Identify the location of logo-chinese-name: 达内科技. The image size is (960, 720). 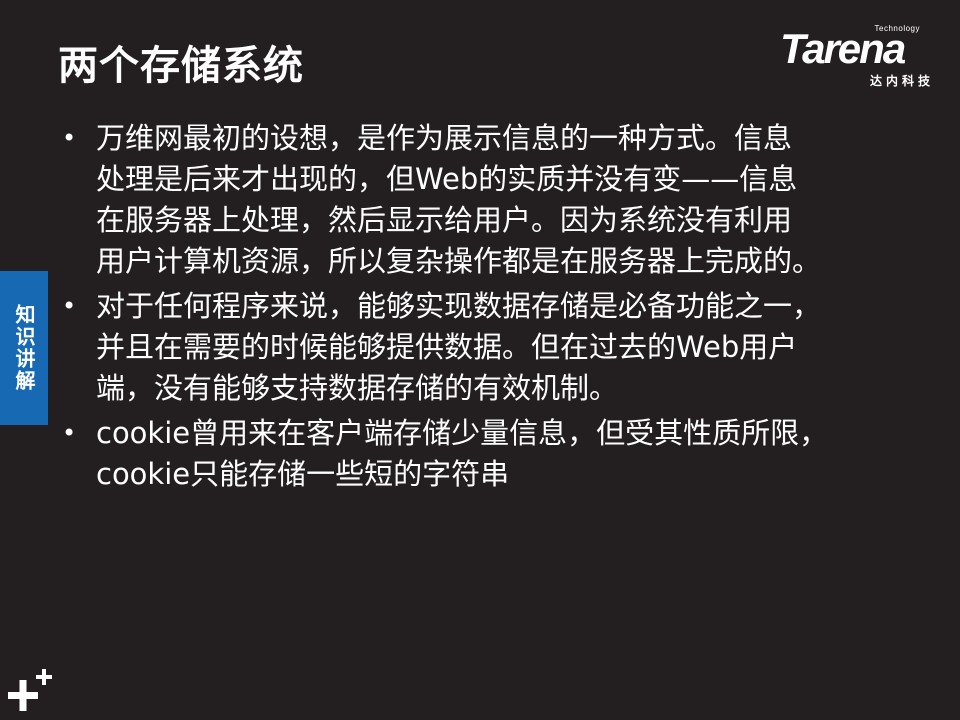
(901, 81).